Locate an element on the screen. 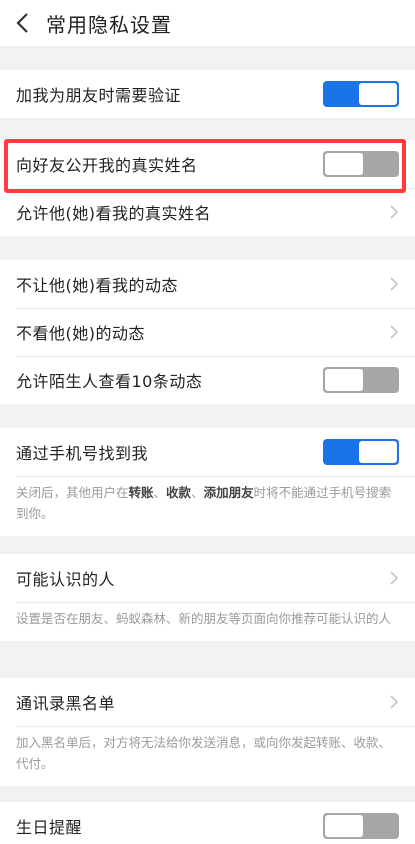  verify-friend-toggle is located at coordinates (361, 94).